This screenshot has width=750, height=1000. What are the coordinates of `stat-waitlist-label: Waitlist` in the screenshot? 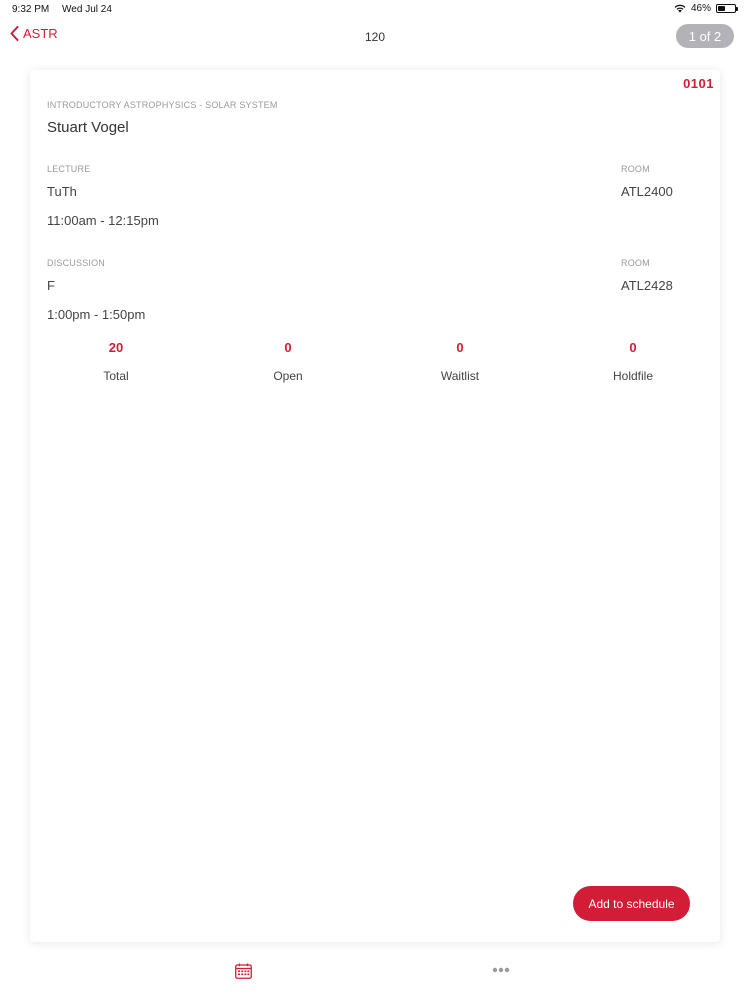 It's located at (460, 376).